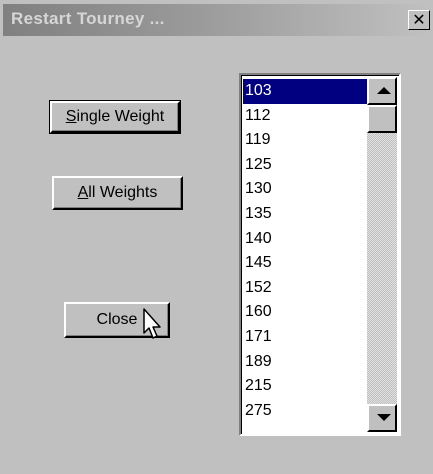 Image resolution: width=433 pixels, height=474 pixels. What do you see at coordinates (305, 91) in the screenshot?
I see `list-item: 103` at bounding box center [305, 91].